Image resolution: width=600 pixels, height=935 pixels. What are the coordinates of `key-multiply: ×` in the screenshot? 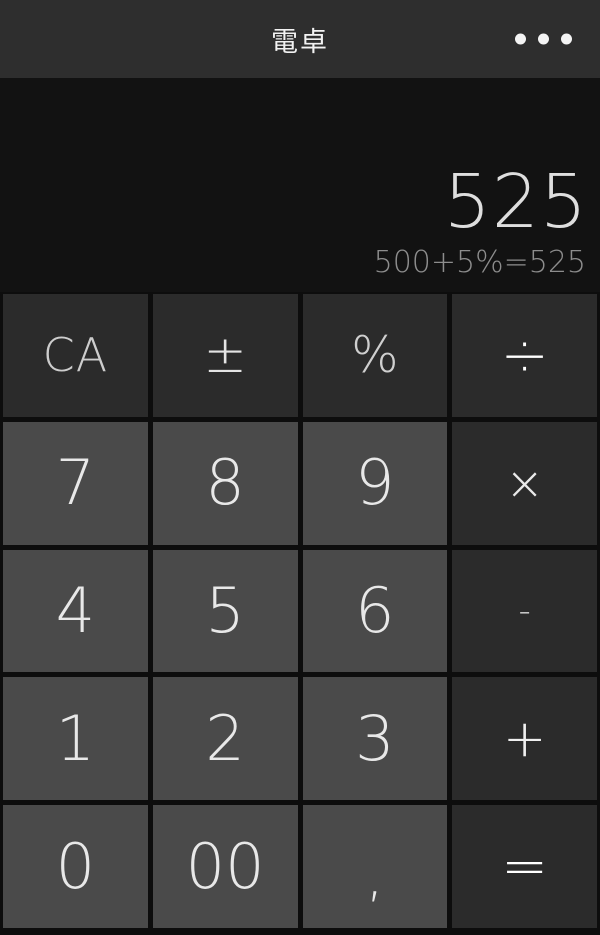 It's located at (524, 483).